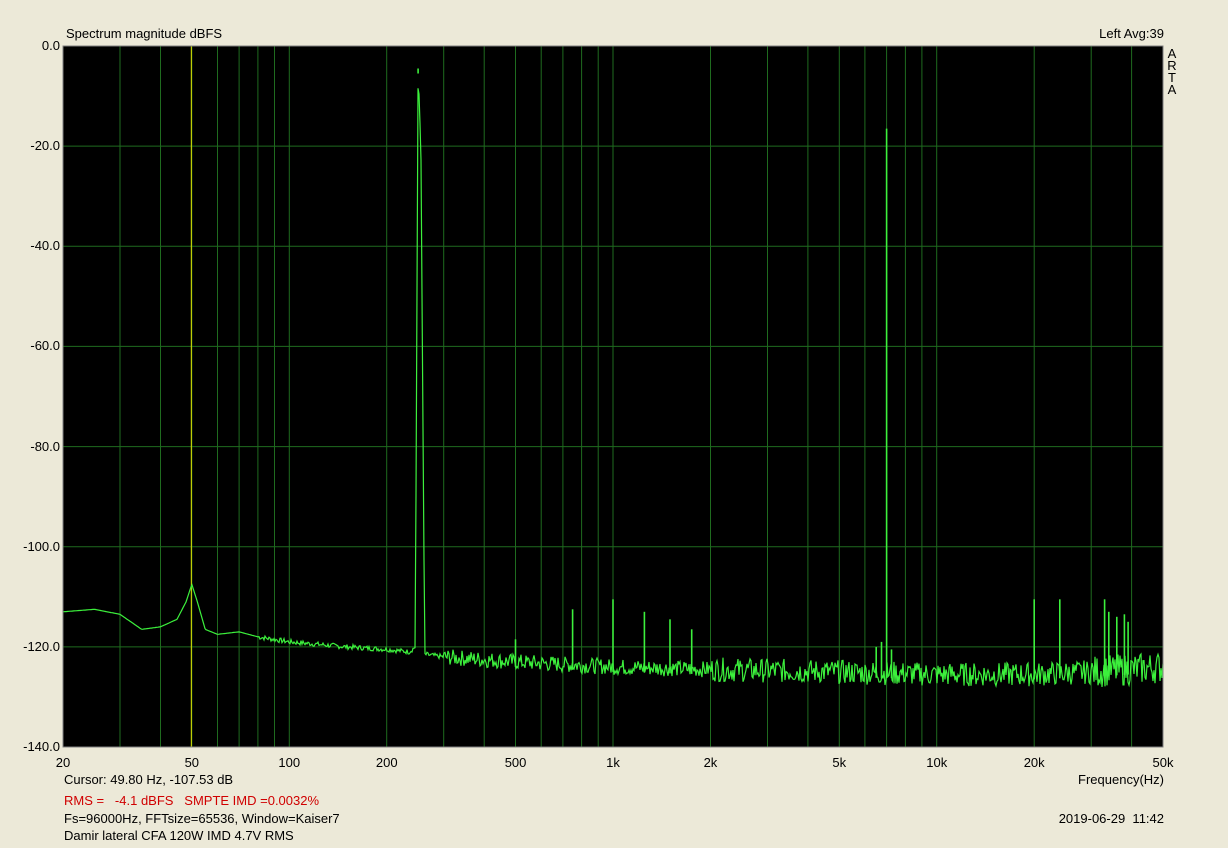 The width and height of the screenshot is (1228, 848). I want to click on y-tick-label: -40.0, so click(45, 246).